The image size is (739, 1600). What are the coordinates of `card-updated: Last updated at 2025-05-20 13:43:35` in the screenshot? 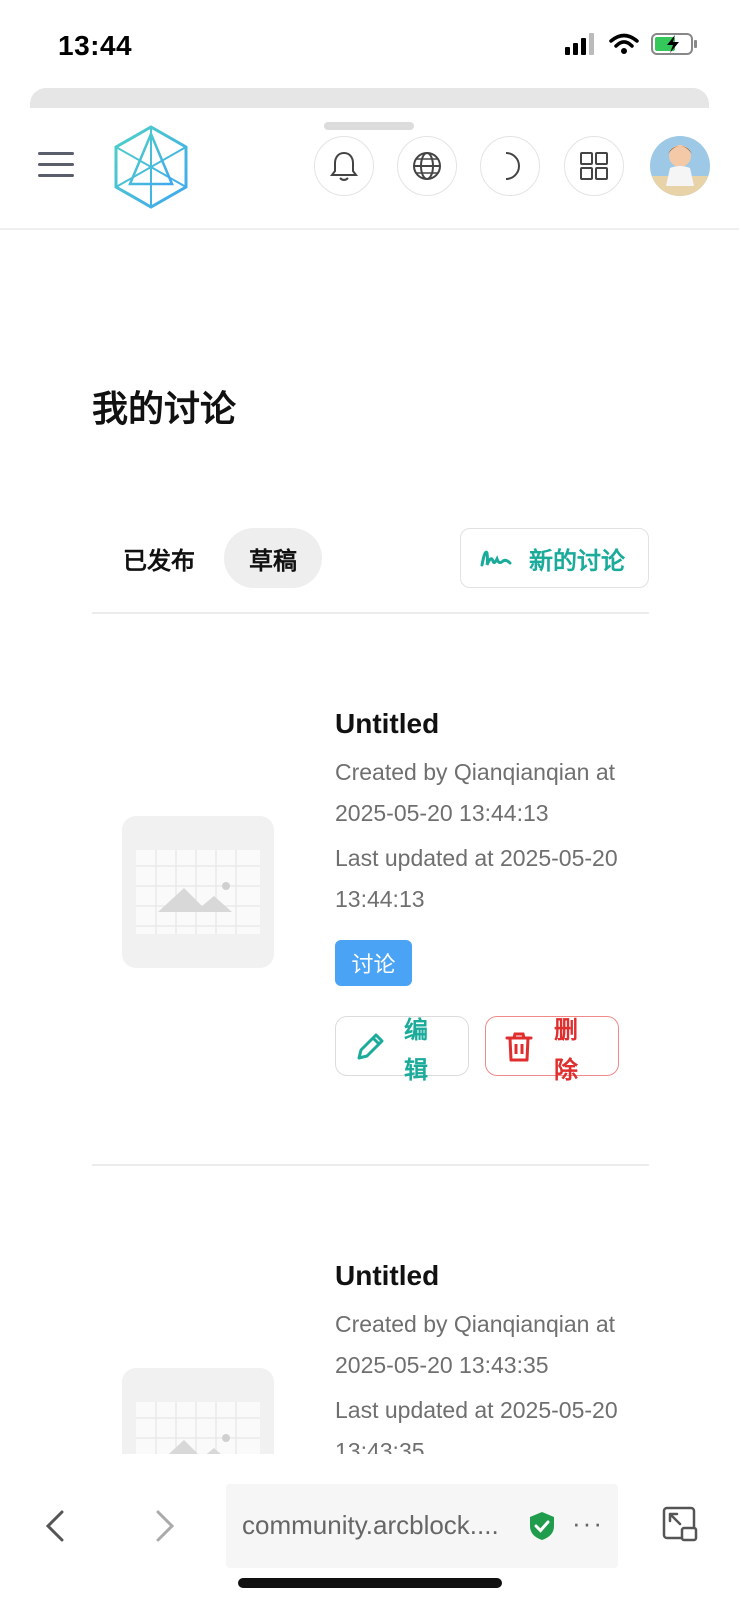 It's located at (476, 1425).